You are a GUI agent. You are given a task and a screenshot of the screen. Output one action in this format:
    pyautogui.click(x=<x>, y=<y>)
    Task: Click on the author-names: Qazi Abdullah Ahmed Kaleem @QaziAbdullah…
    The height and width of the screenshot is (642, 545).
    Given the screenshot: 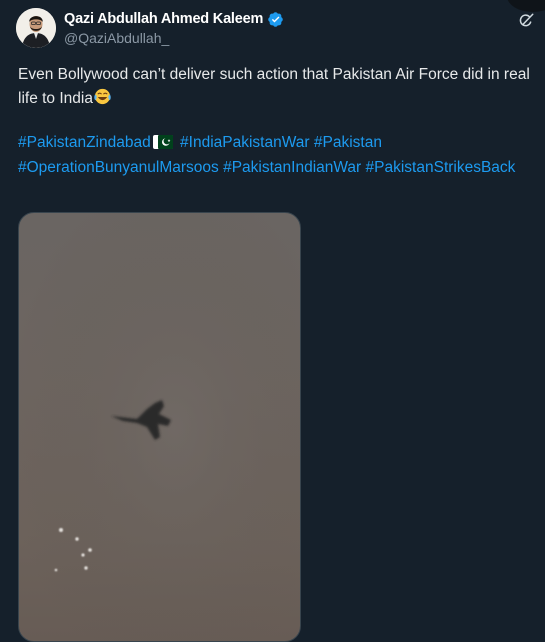 What is the action you would take?
    pyautogui.click(x=174, y=28)
    